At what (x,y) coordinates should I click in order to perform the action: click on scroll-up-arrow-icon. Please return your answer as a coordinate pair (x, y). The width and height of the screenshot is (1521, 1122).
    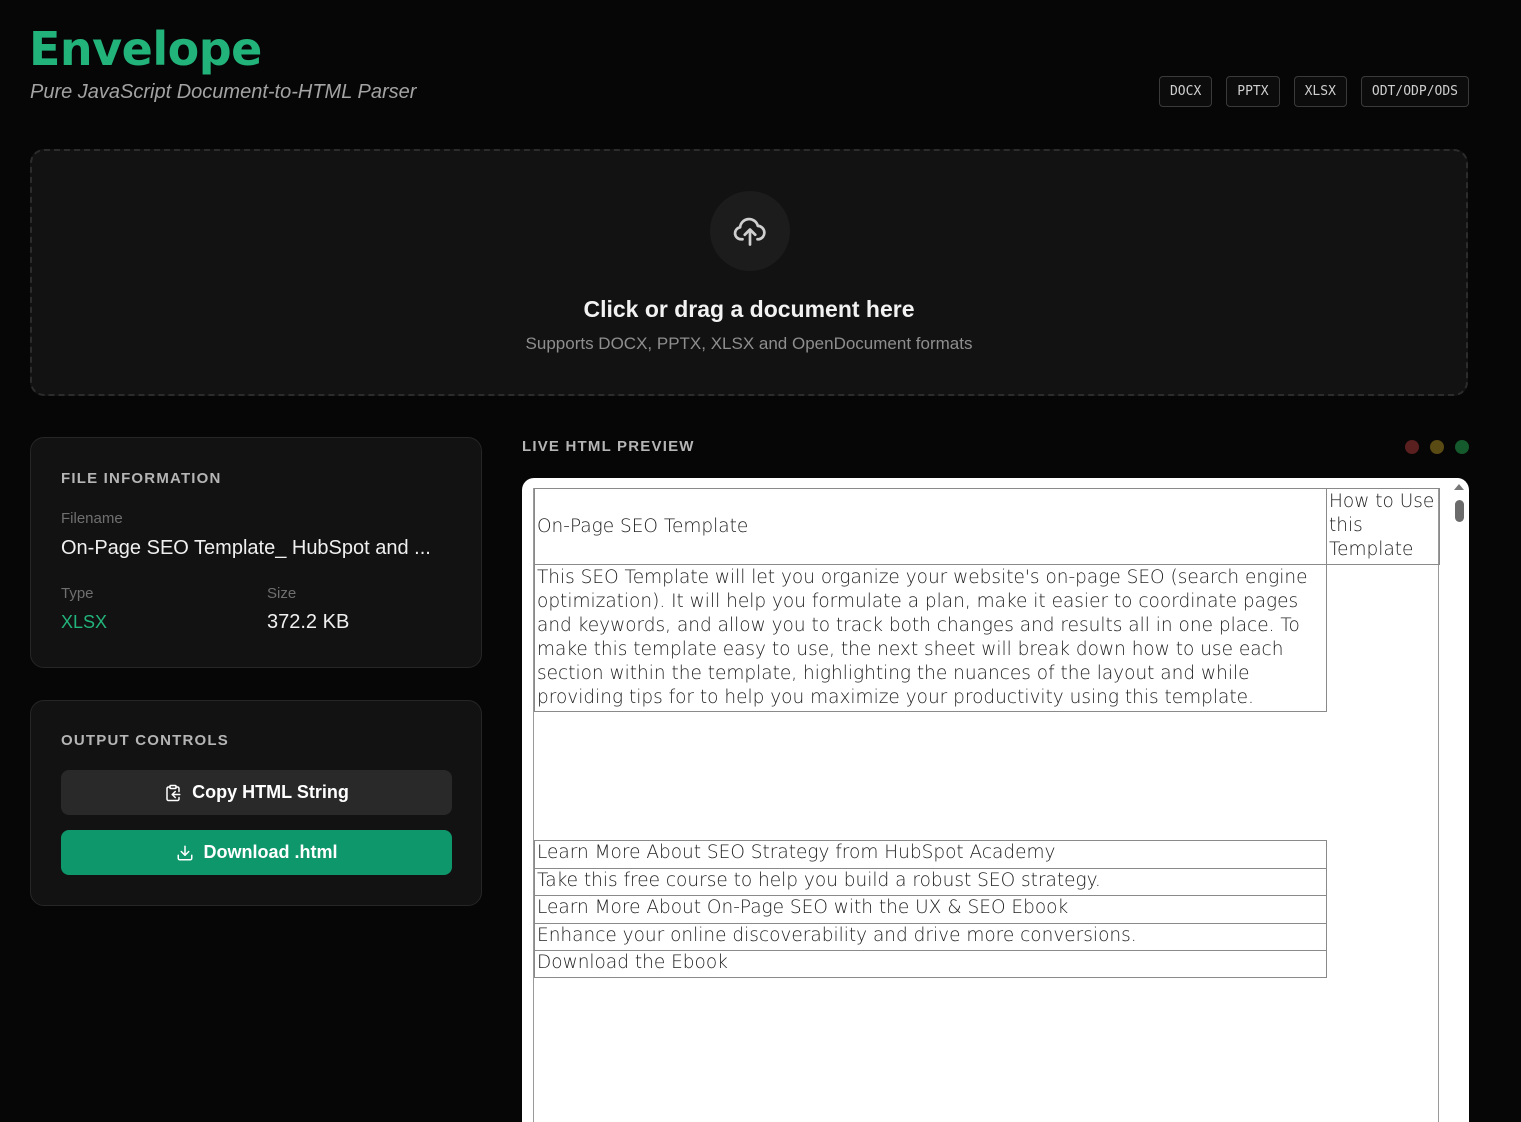
    Looking at the image, I should click on (1459, 487).